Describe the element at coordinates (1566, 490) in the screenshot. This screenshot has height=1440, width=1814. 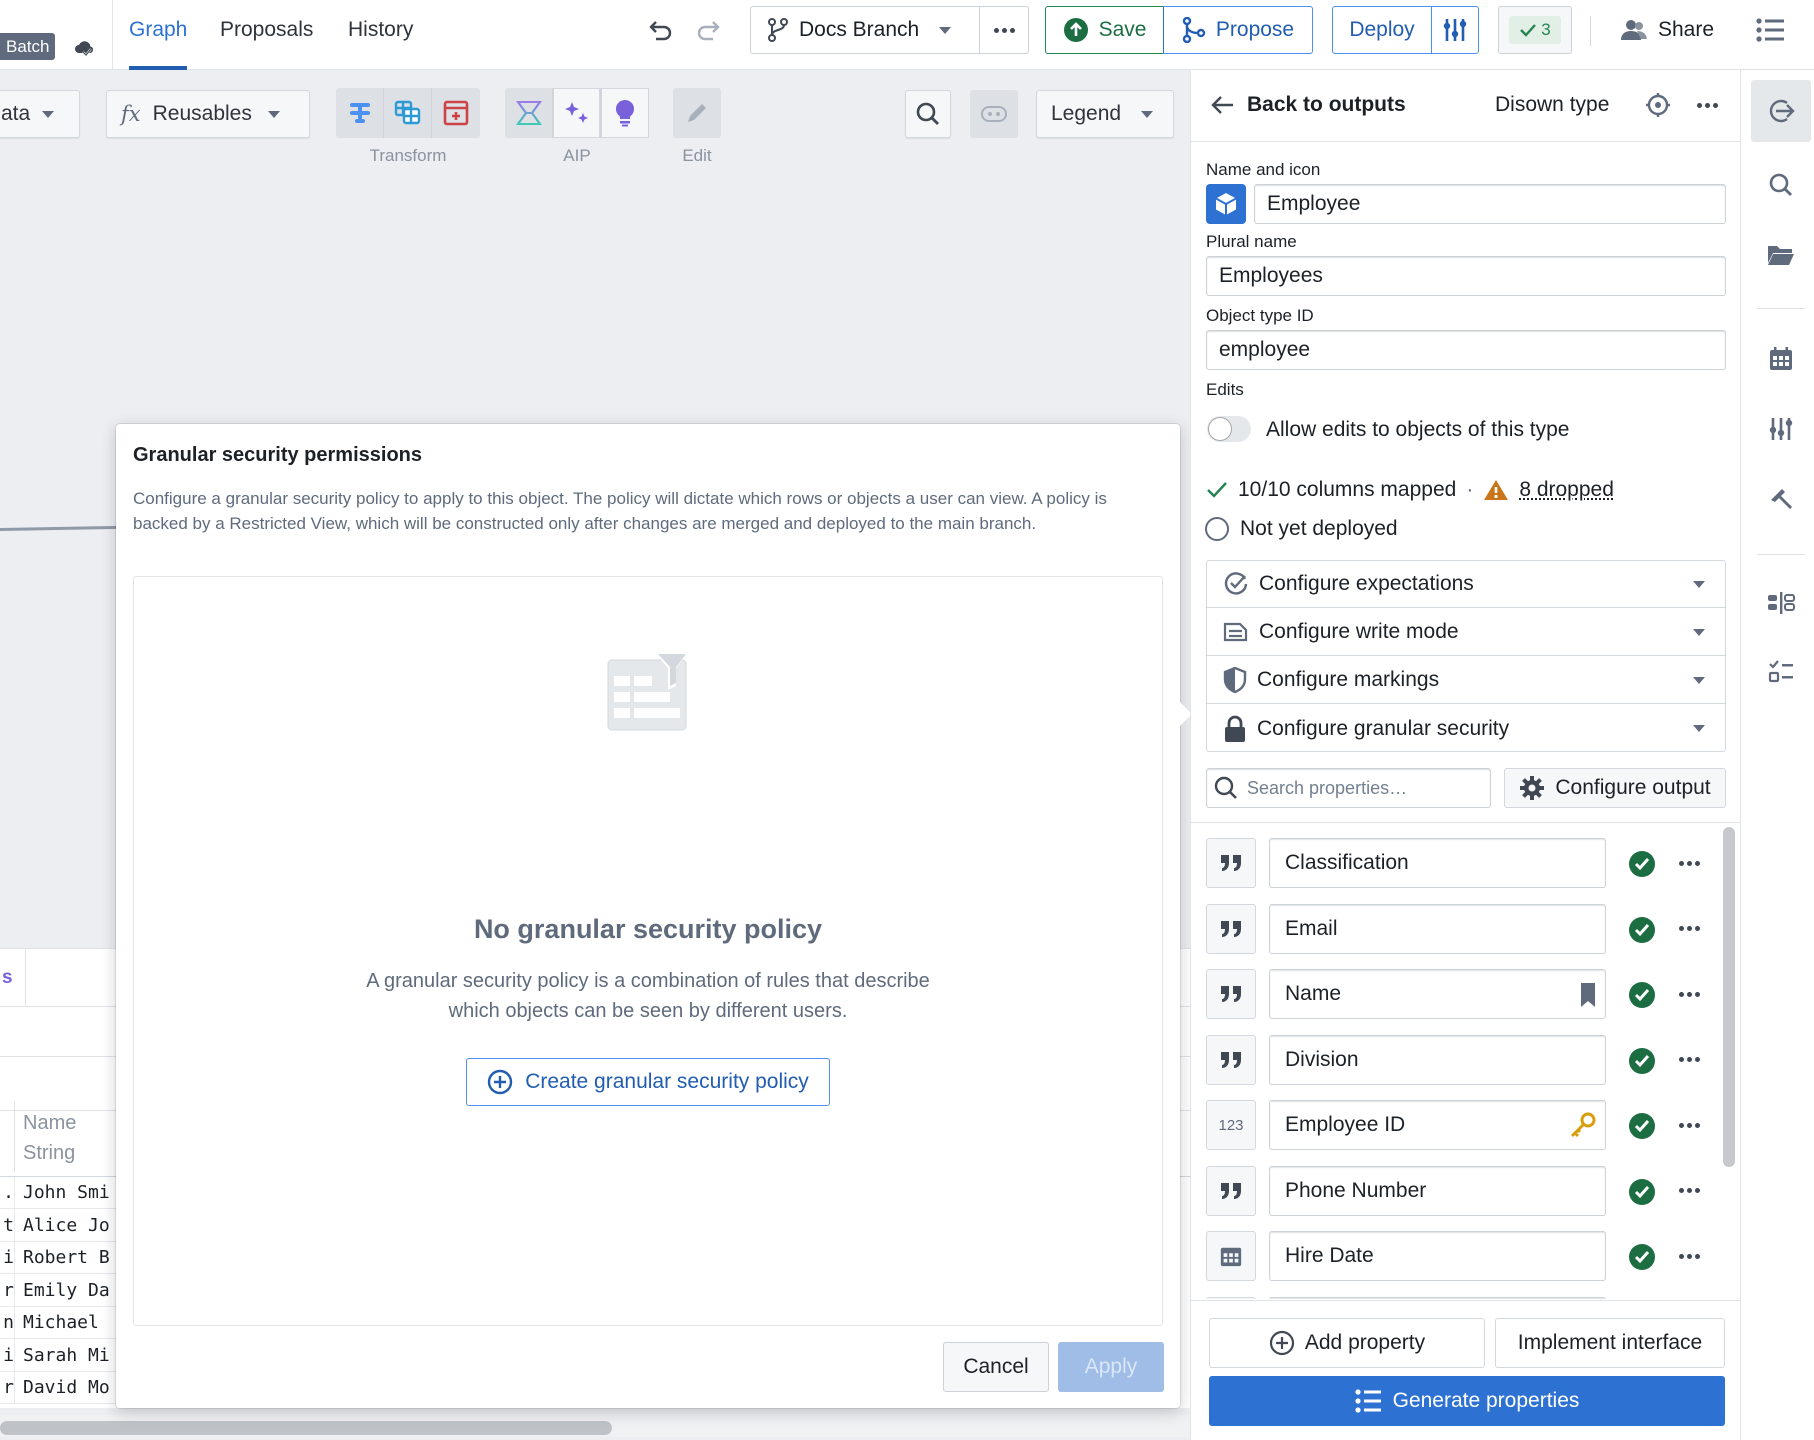
I see `dropped-columns-link: 8 dropped` at that location.